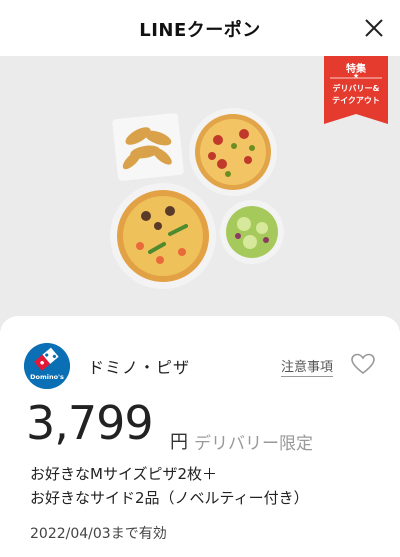  What do you see at coordinates (90, 423) in the screenshot?
I see `coupon-price: 3,799` at bounding box center [90, 423].